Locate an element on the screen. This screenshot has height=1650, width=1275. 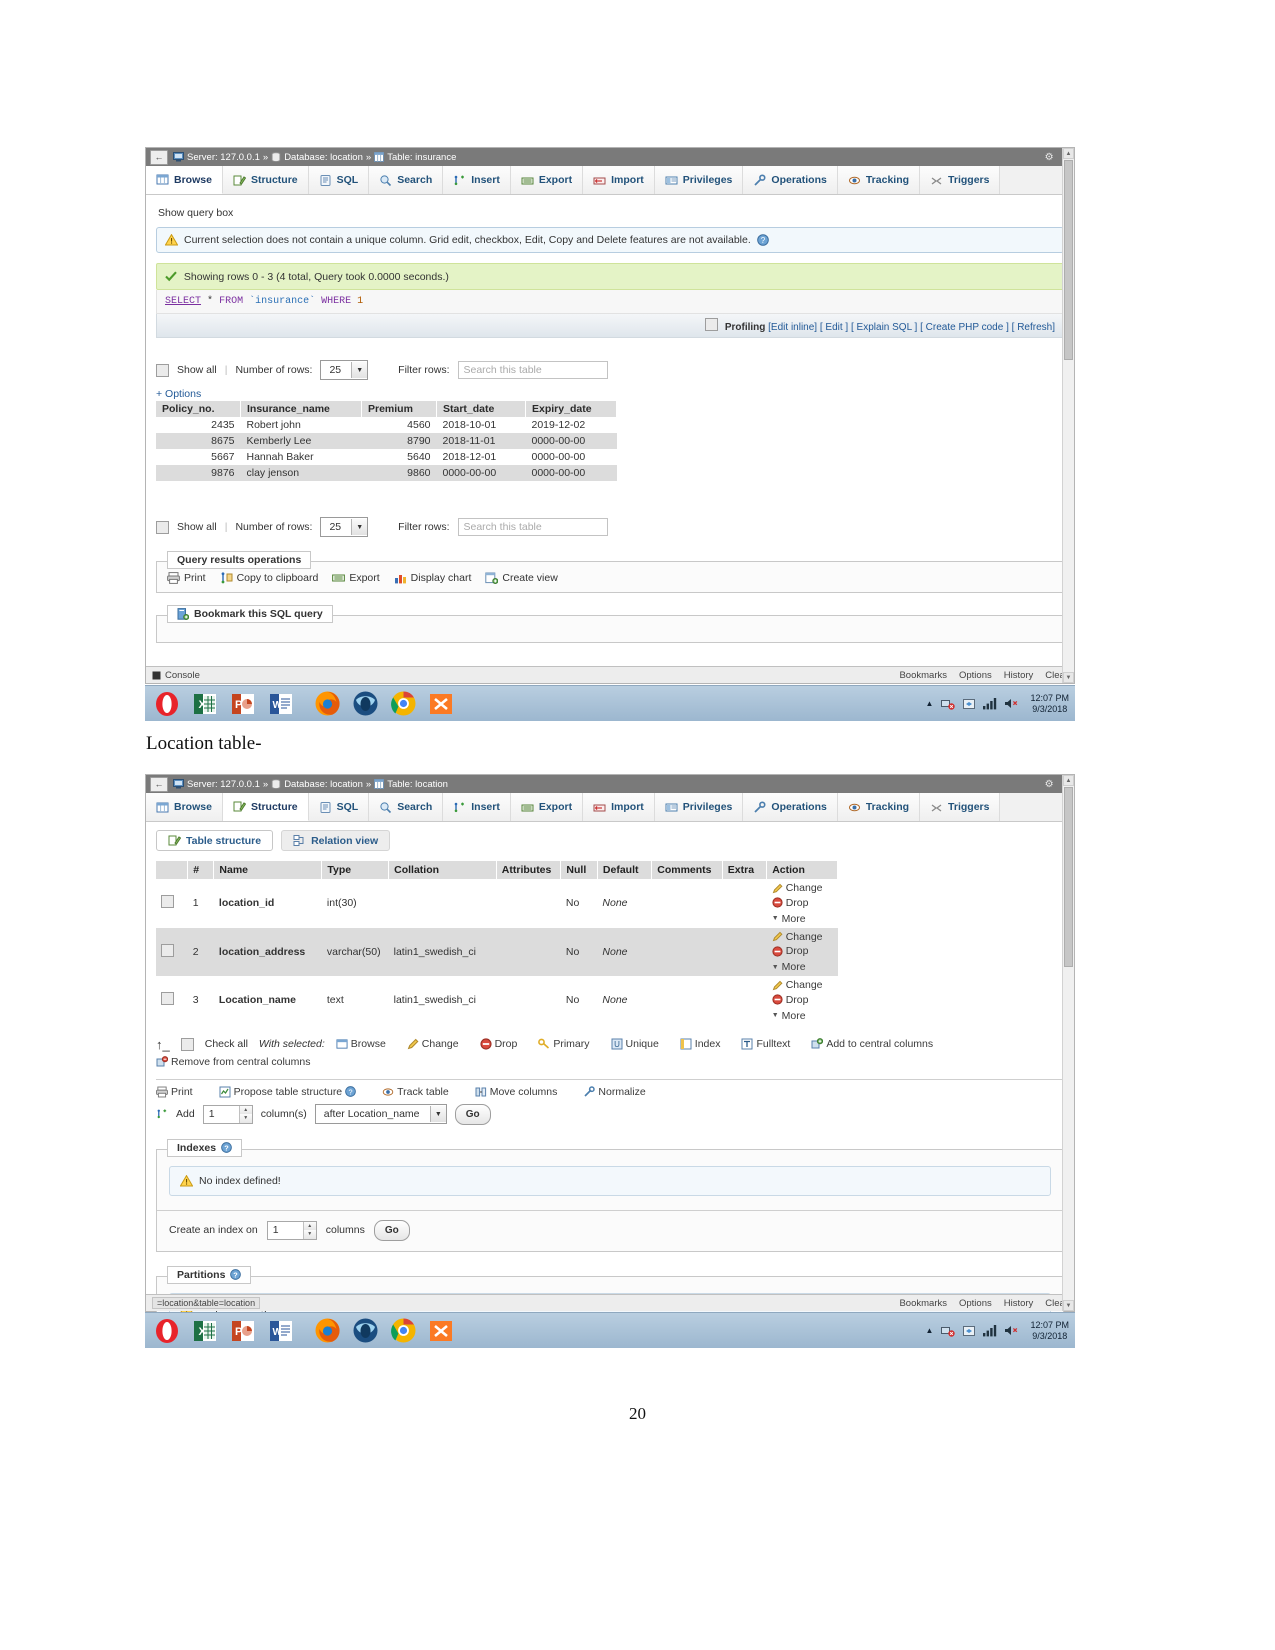
console-bookmarks-link: Bookmarks is located at coordinates (923, 675).